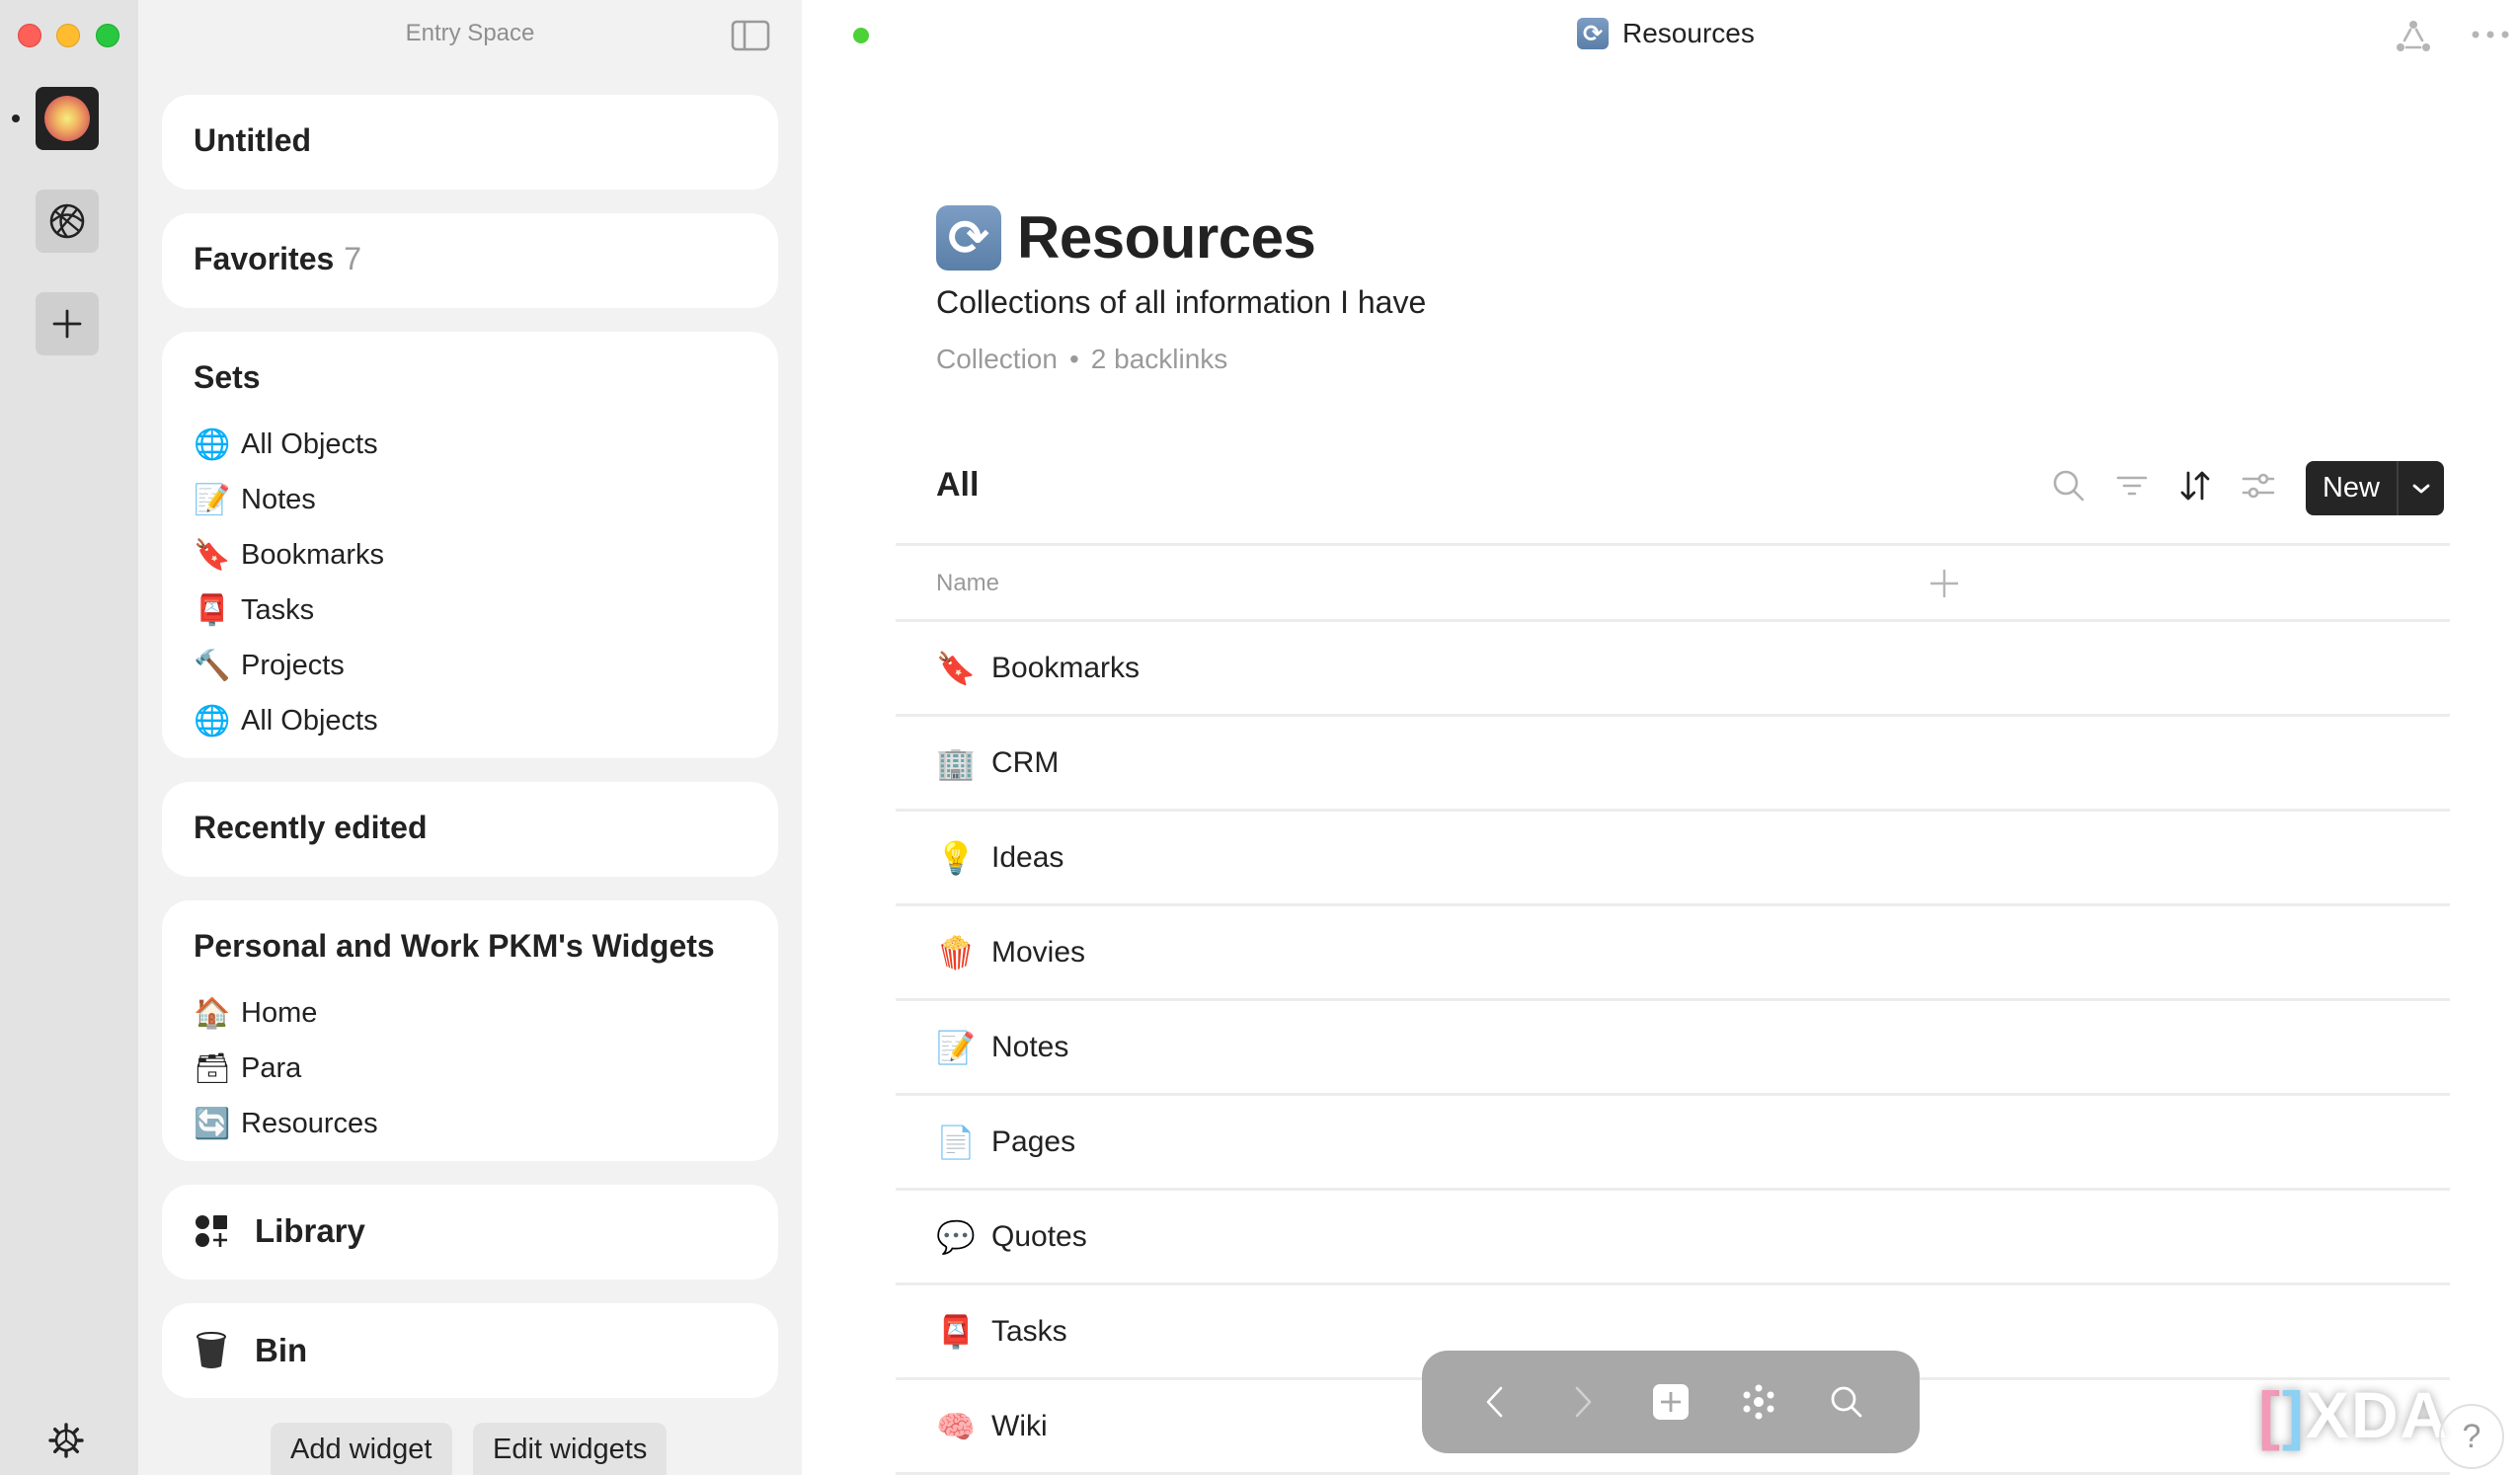 This screenshot has width=2520, height=1475. I want to click on page-arrows-icon: ⟳, so click(968, 237).